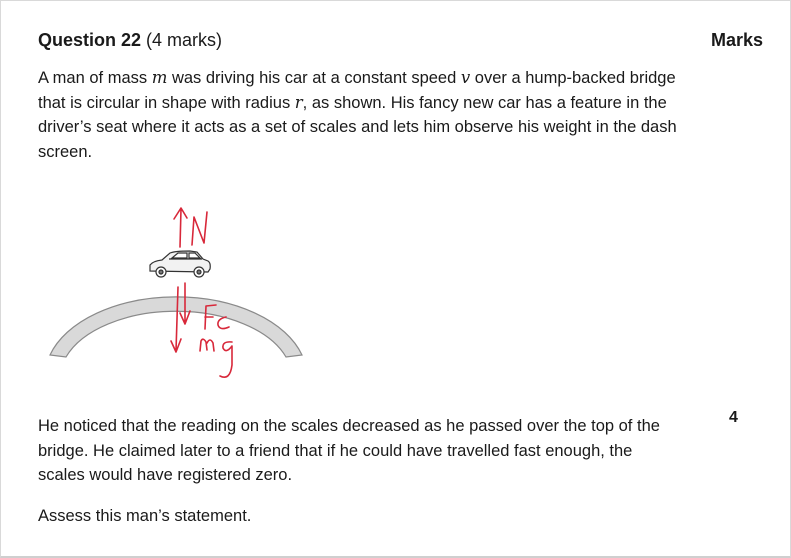  What do you see at coordinates (145, 516) in the screenshot?
I see `question-task: Assess this man’s statement.` at bounding box center [145, 516].